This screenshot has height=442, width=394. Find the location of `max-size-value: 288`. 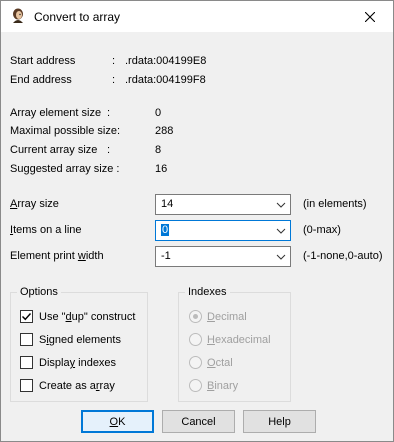

max-size-value: 288 is located at coordinates (164, 131).